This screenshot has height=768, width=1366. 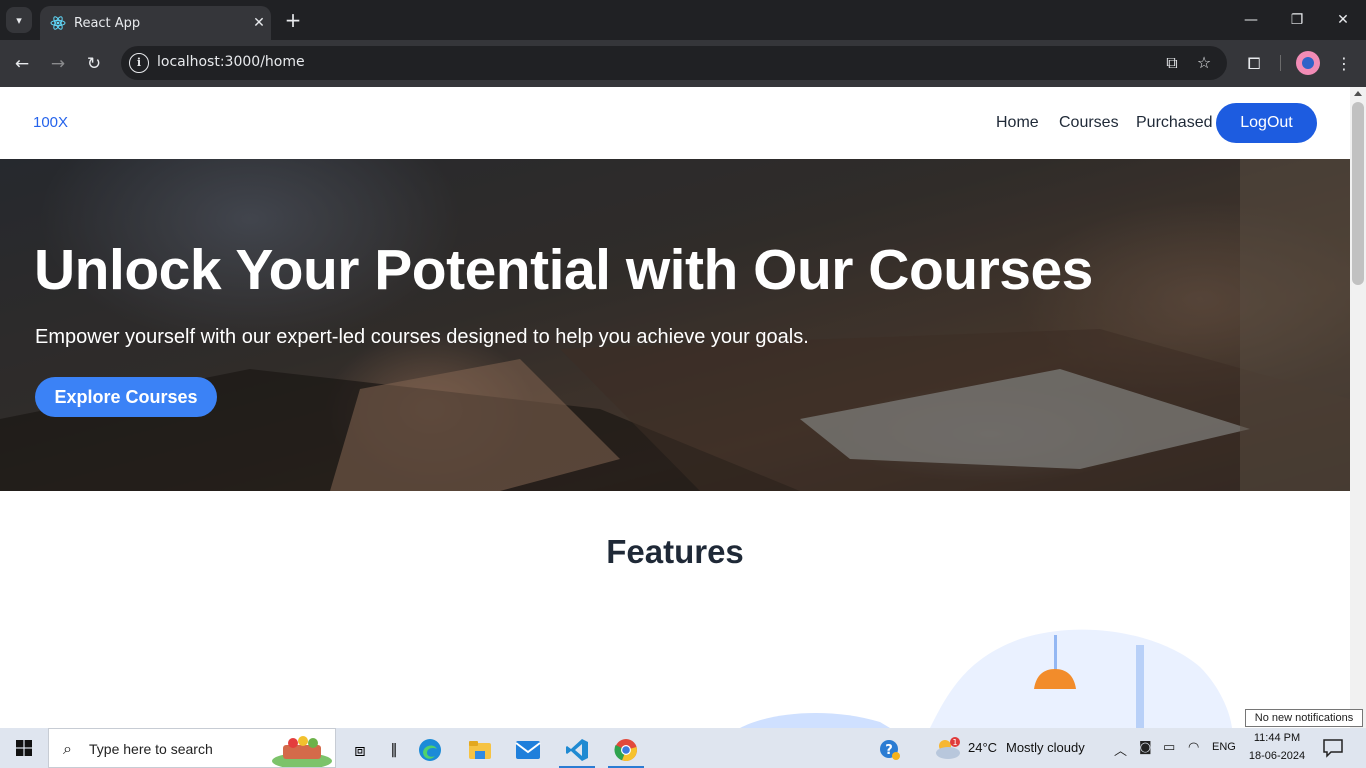 What do you see at coordinates (1277, 756) in the screenshot?
I see `clock-date: 18-06-2024` at bounding box center [1277, 756].